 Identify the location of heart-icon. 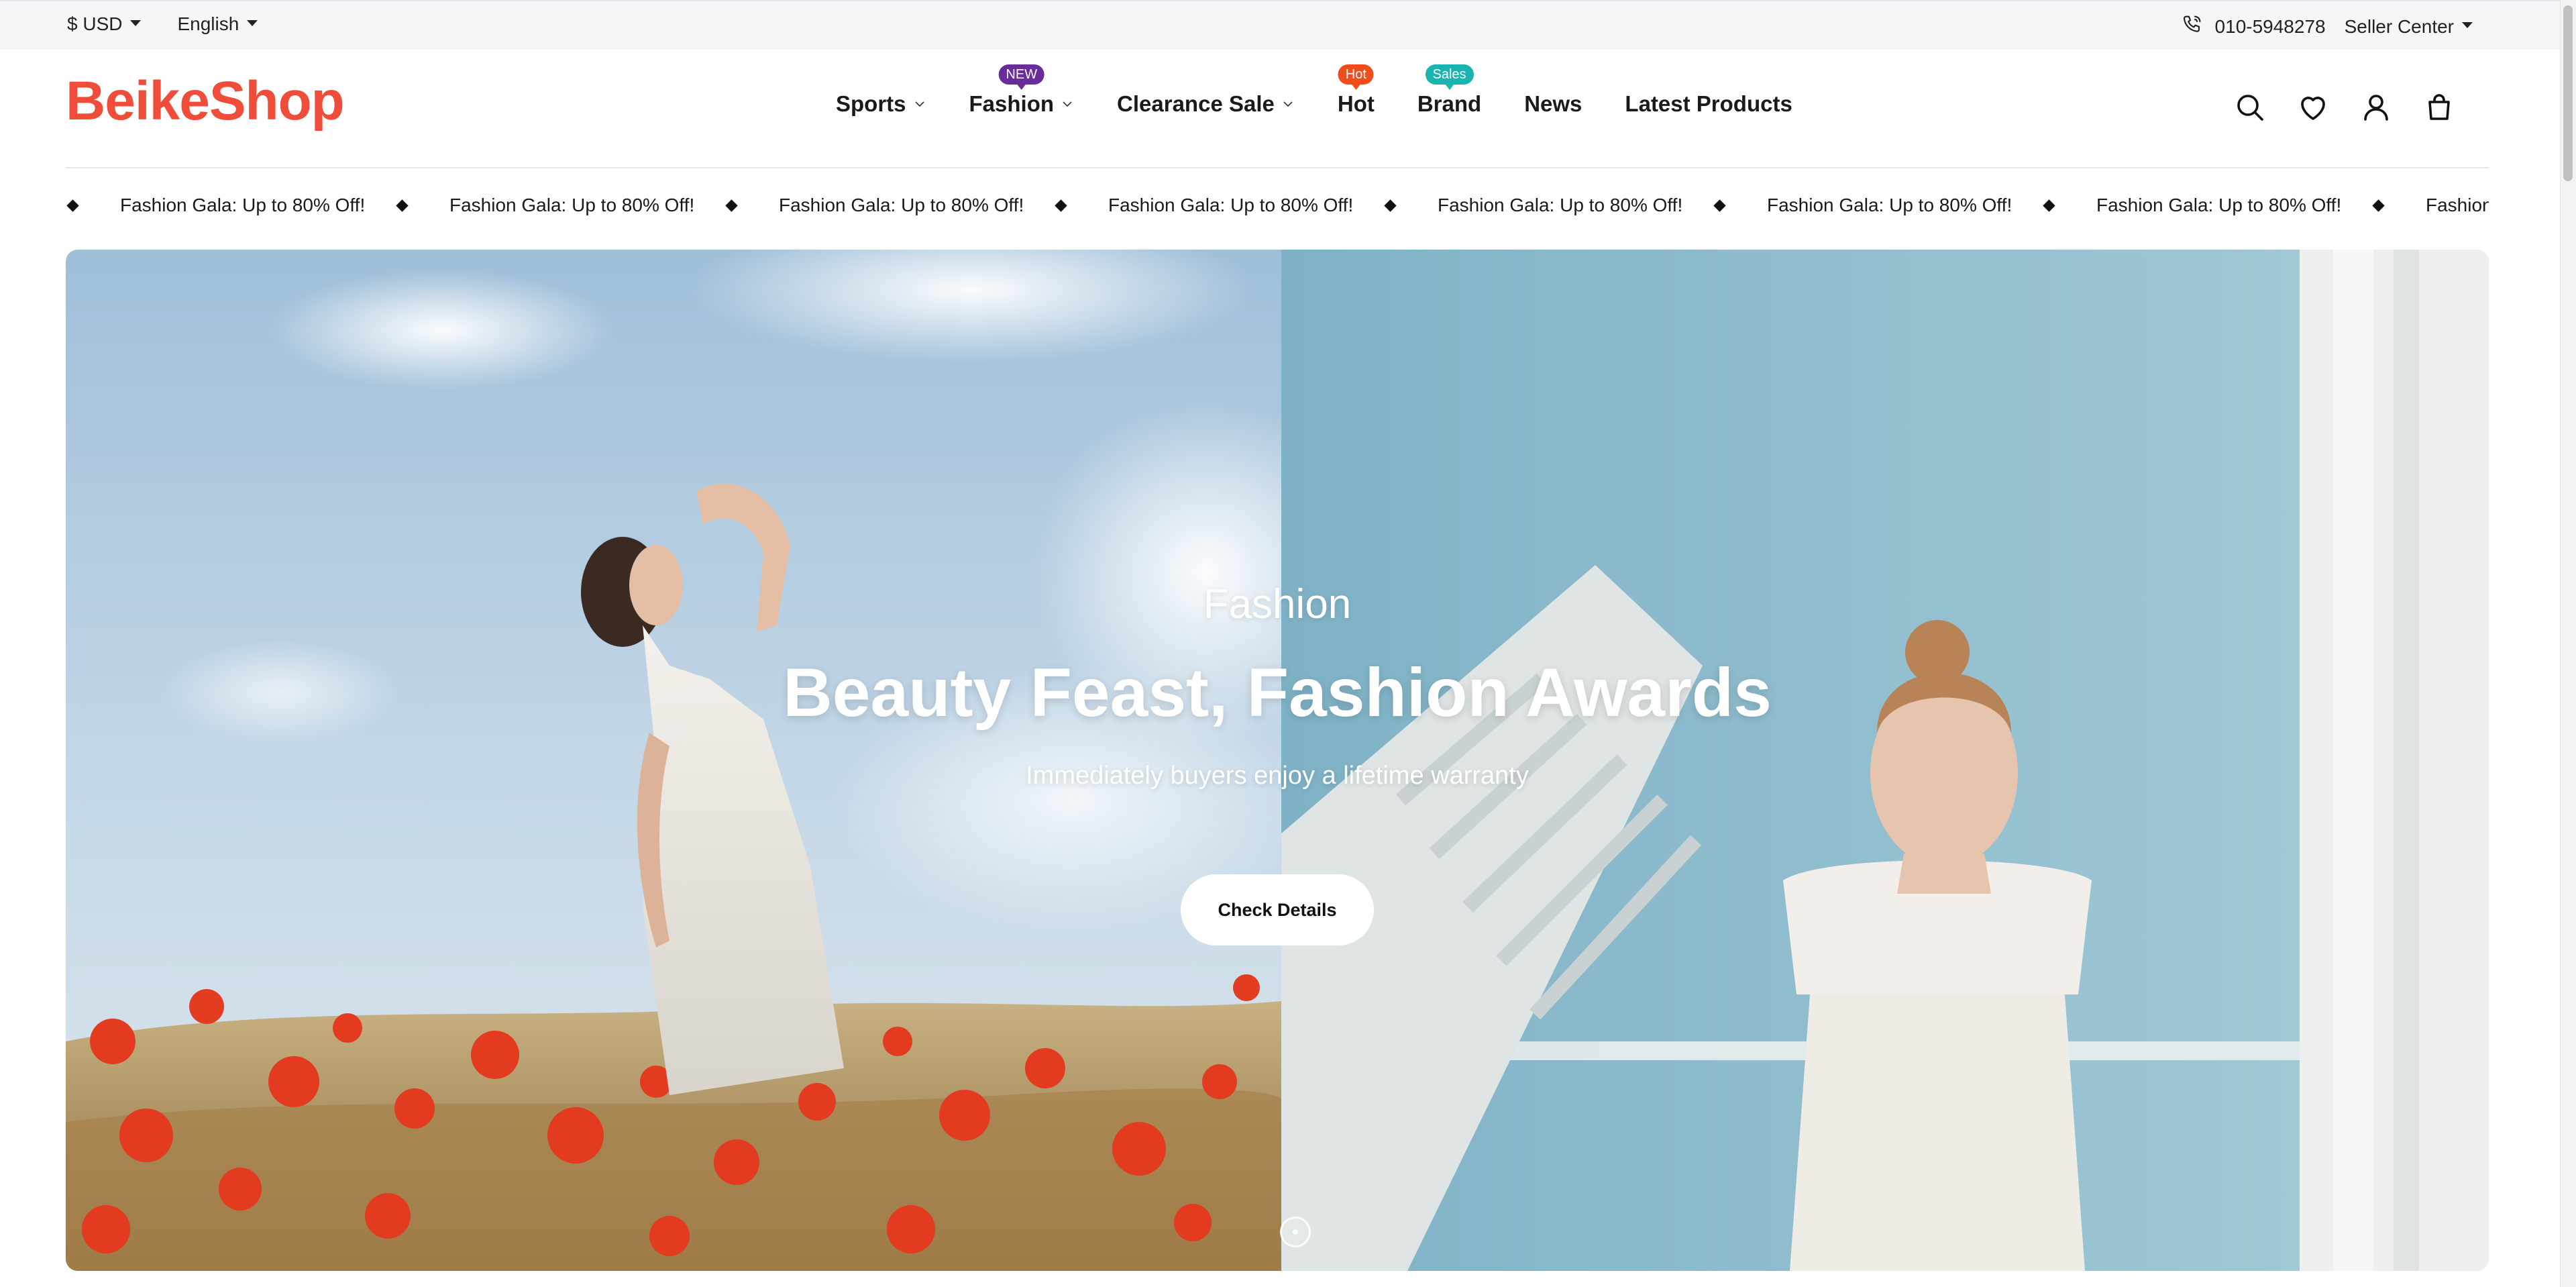
(2313, 108).